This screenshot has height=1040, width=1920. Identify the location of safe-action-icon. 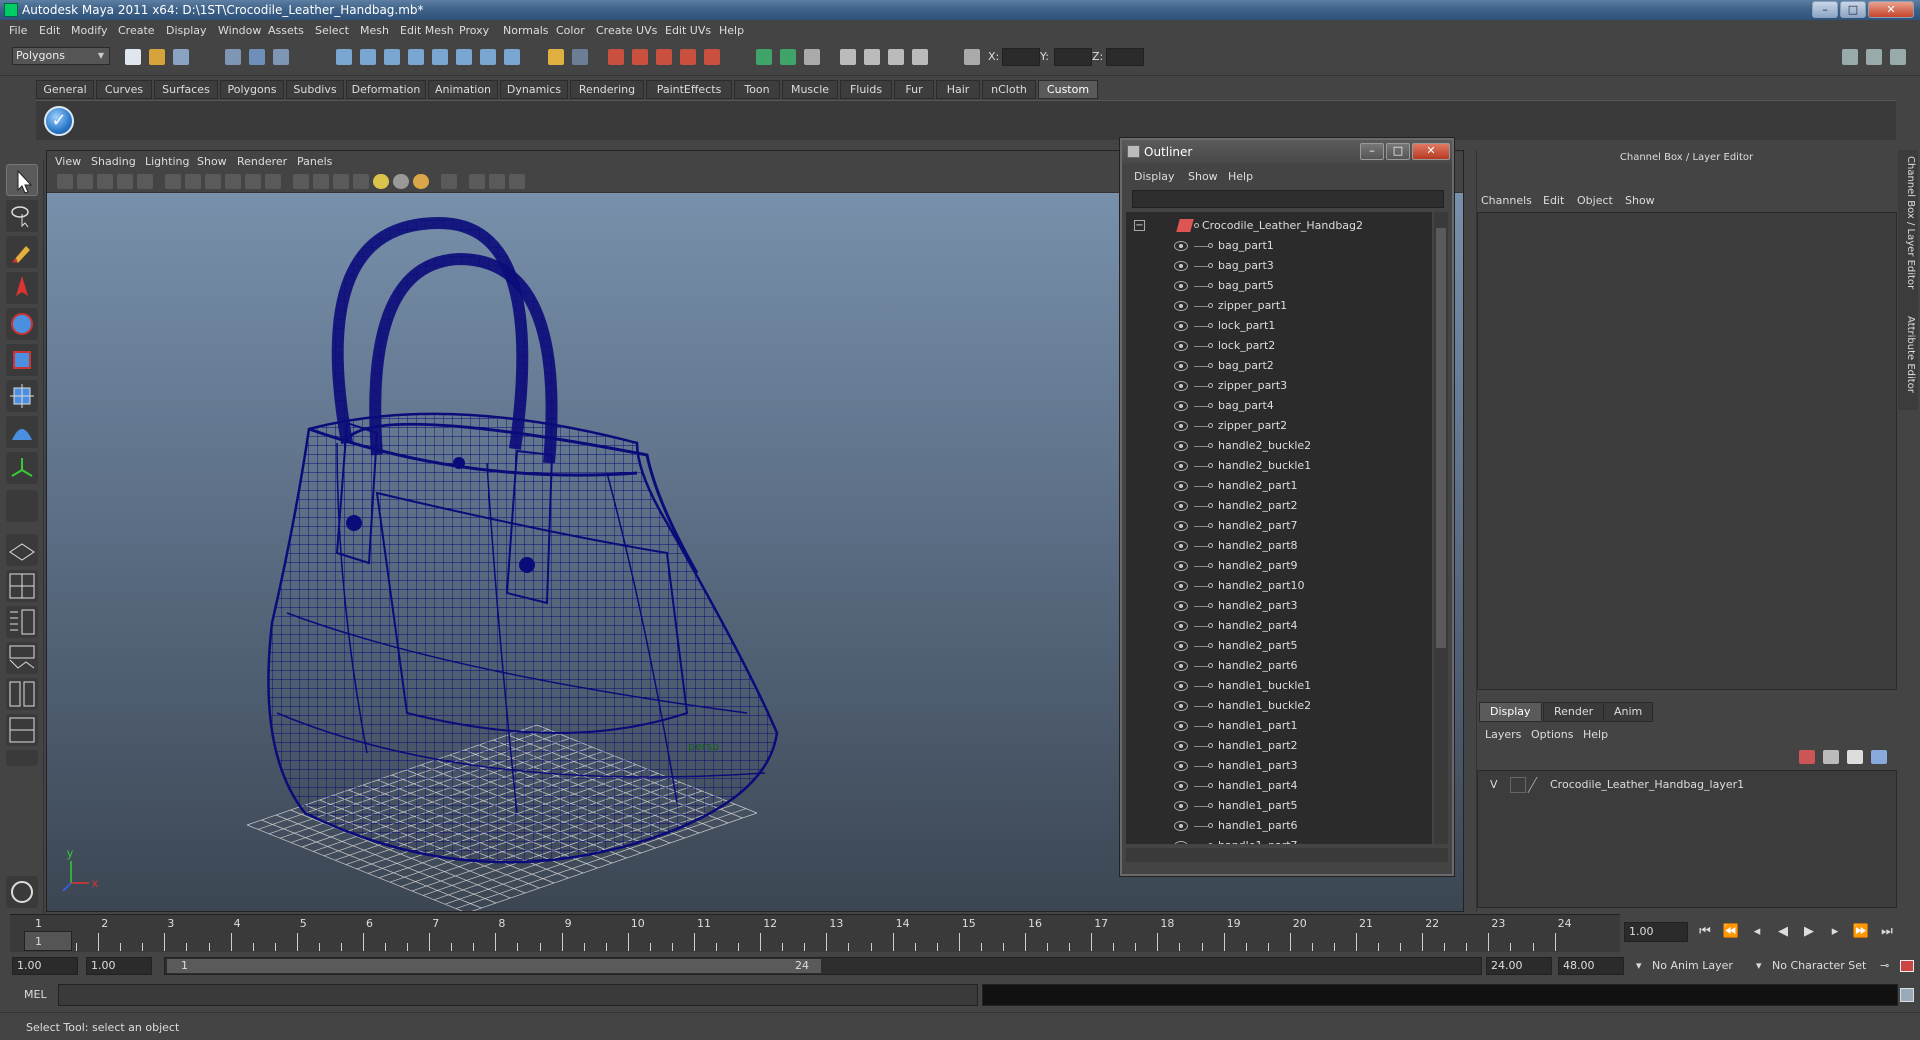
(253, 181).